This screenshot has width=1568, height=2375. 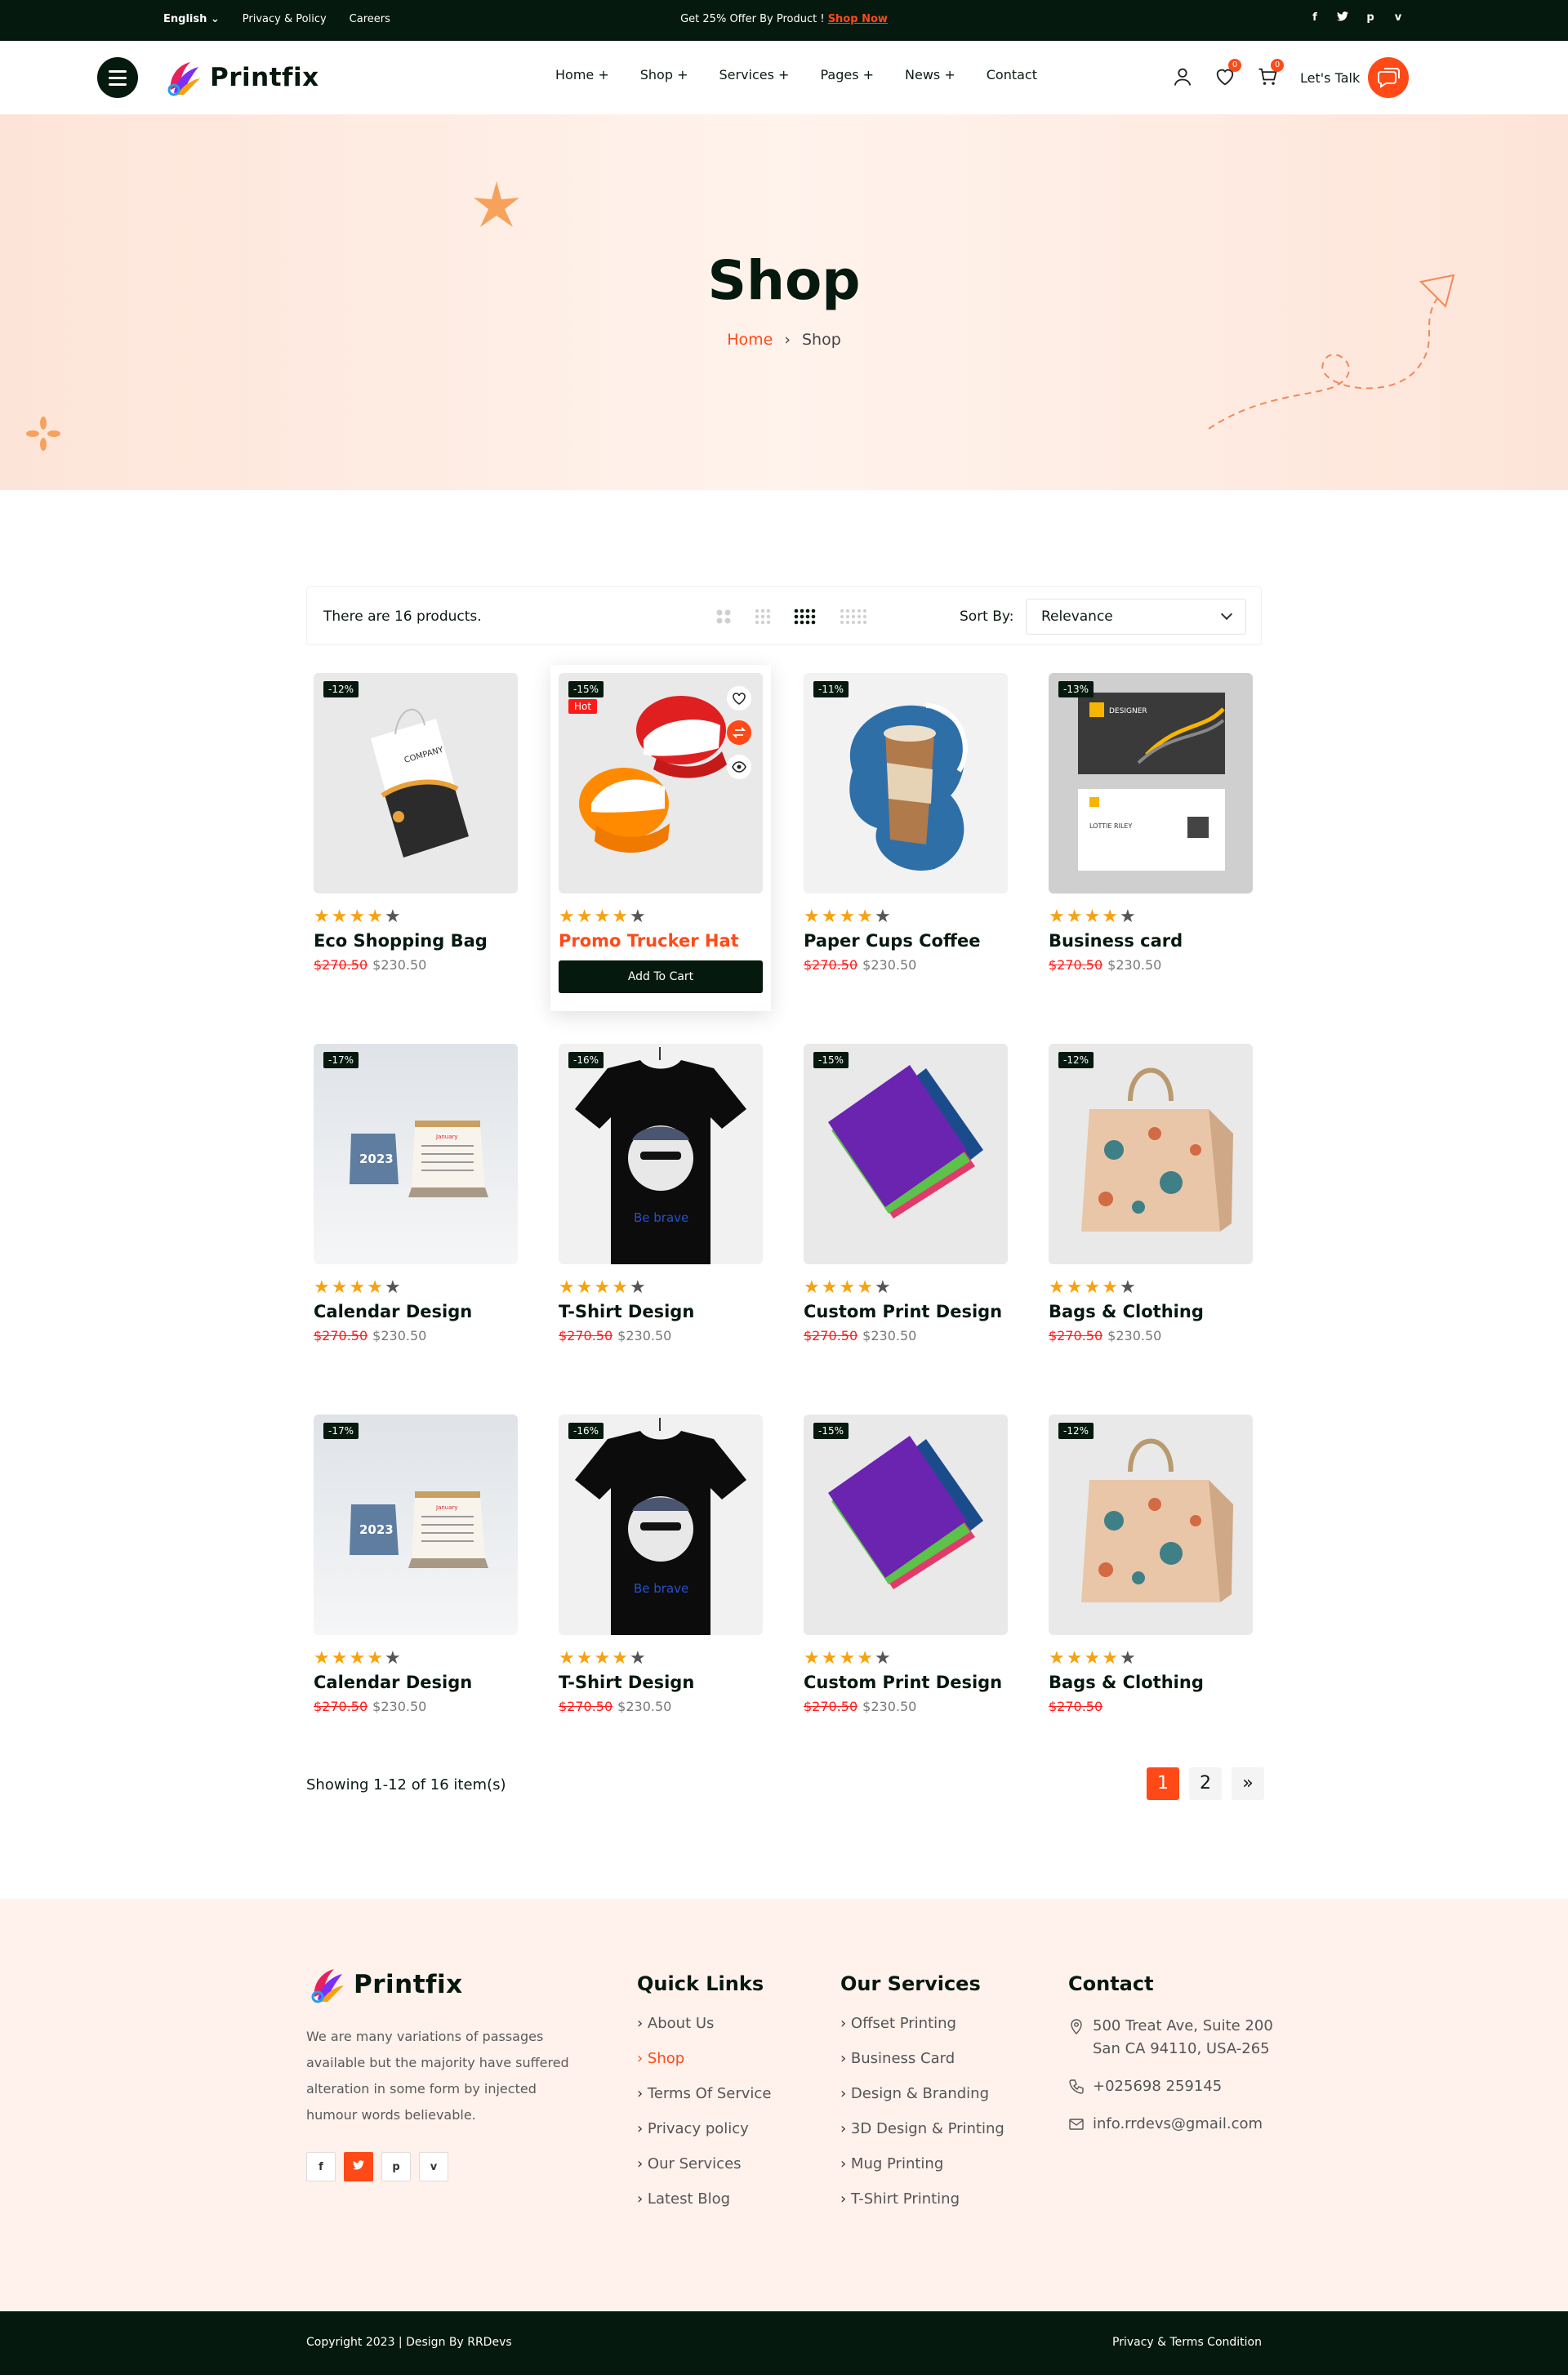 I want to click on nav-pages: Pages +, so click(x=847, y=74).